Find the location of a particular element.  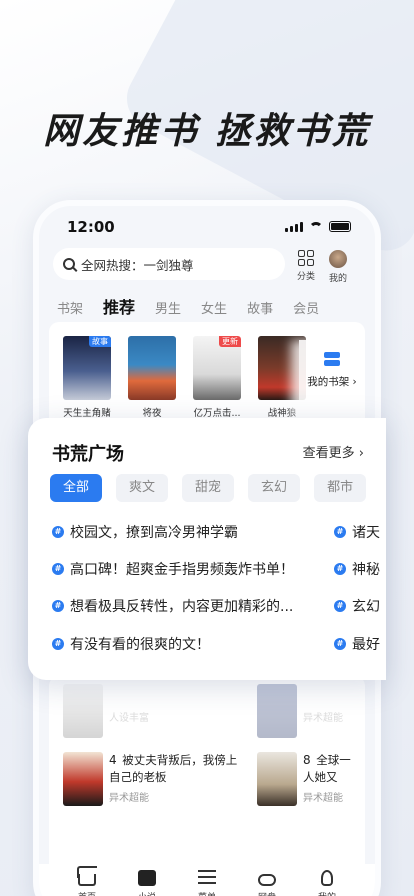

tab-shelf: 书架 is located at coordinates (70, 307).